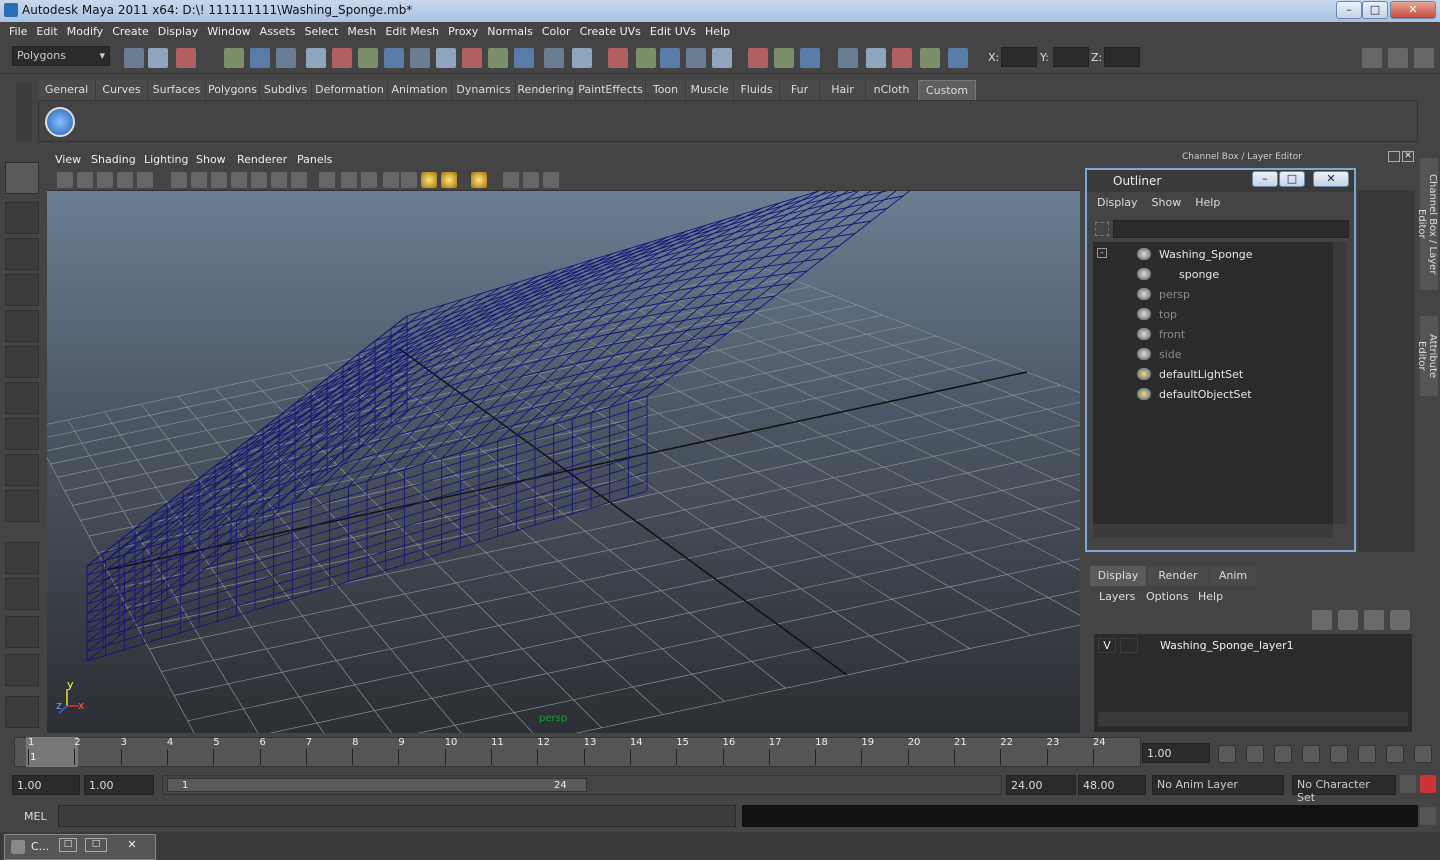 Image resolution: width=1440 pixels, height=860 pixels. What do you see at coordinates (892, 90) in the screenshot?
I see `shelf-tab-ncloth: nCloth` at bounding box center [892, 90].